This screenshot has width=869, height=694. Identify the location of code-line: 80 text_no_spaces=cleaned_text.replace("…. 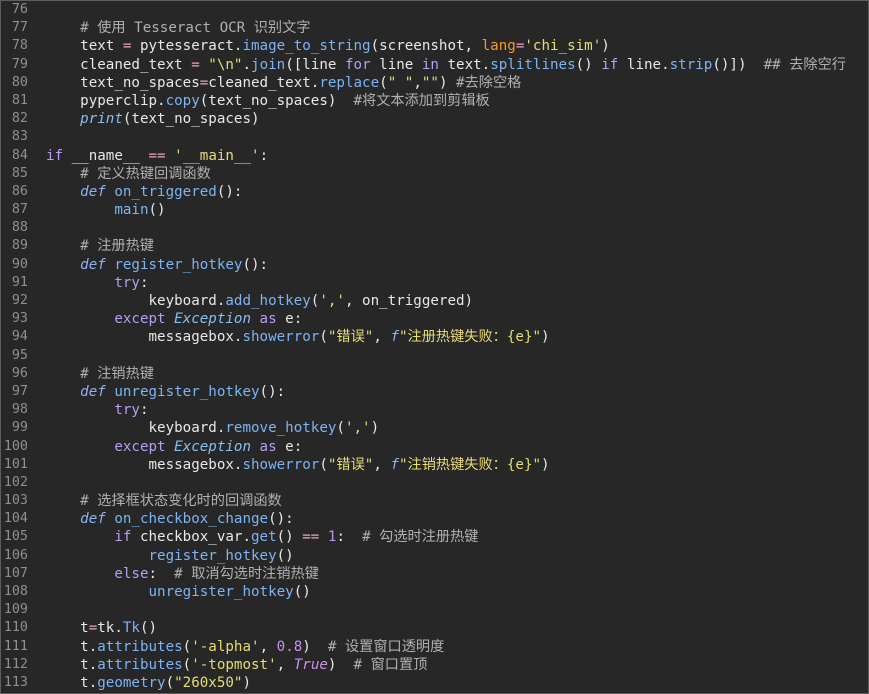
(434, 83).